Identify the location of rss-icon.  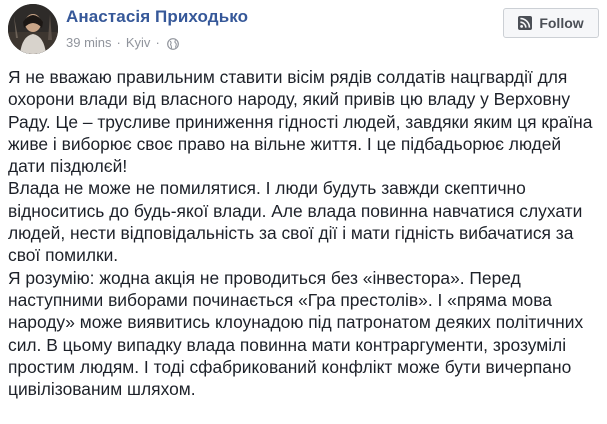
(525, 23).